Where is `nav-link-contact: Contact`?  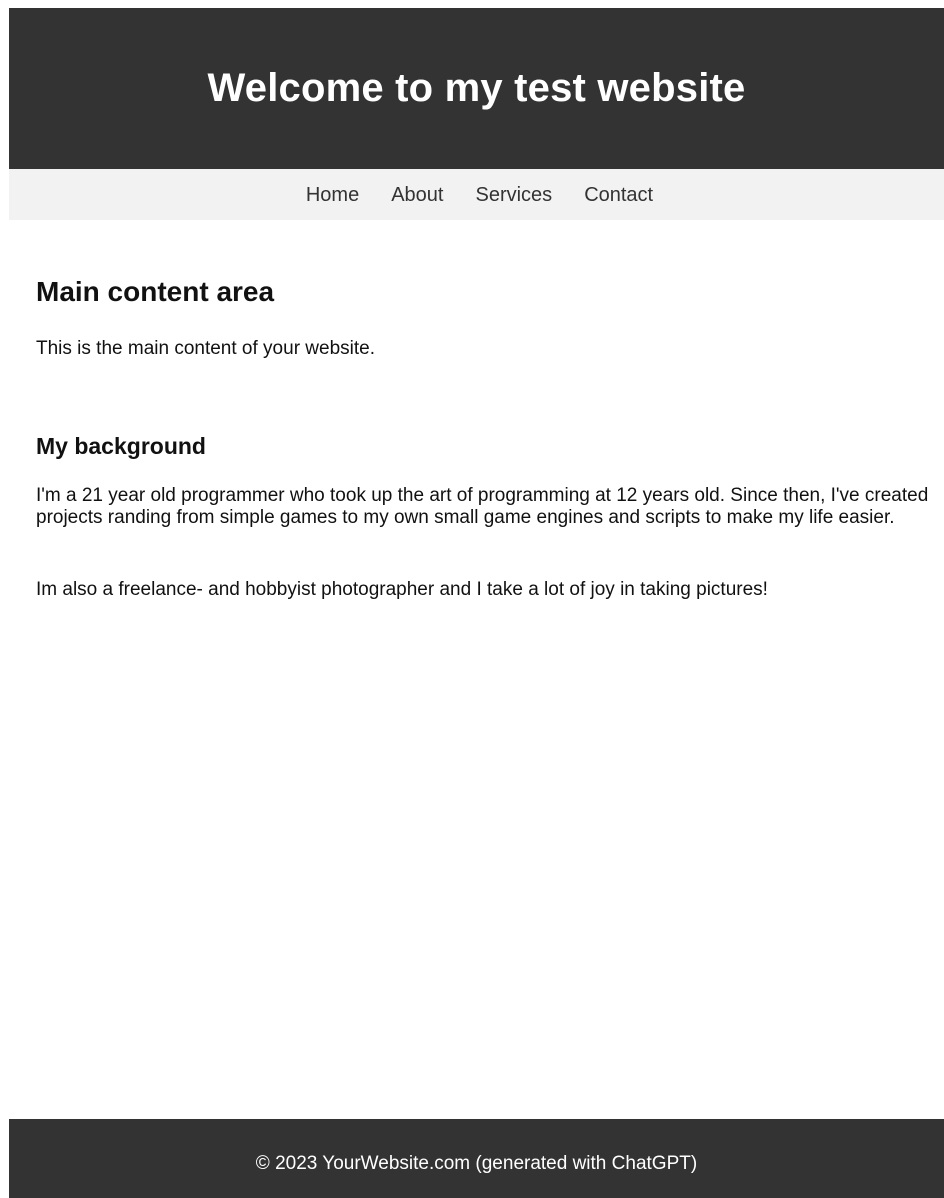
nav-link-contact: Contact is located at coordinates (618, 195).